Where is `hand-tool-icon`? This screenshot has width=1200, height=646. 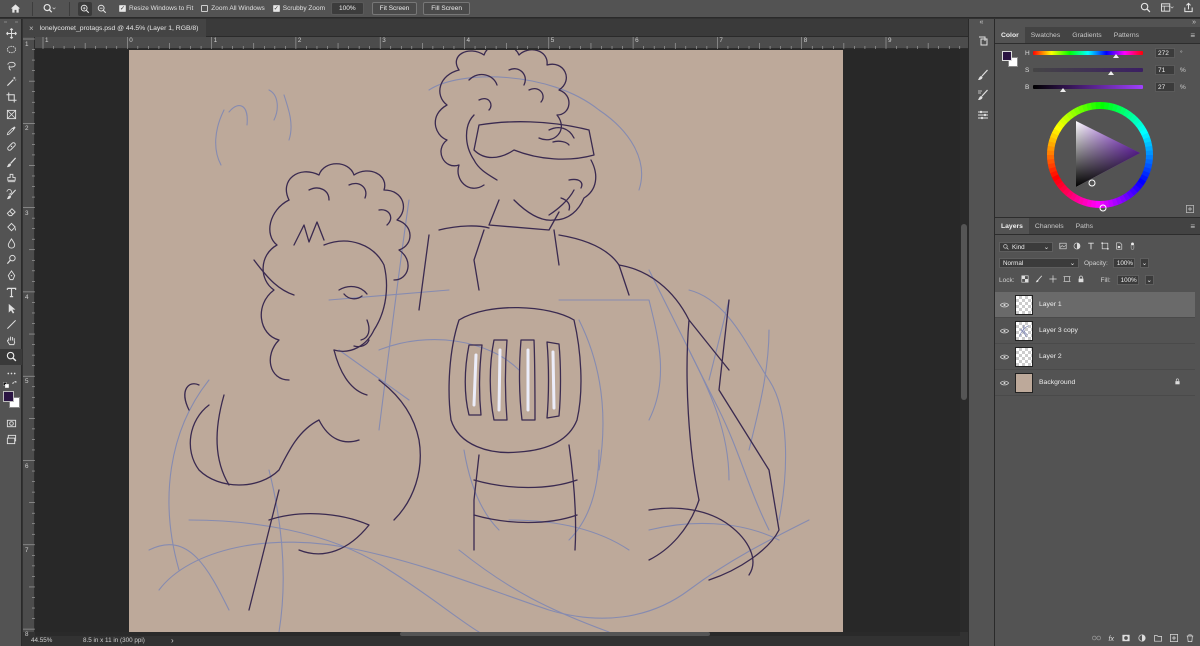
hand-tool-icon is located at coordinates (11, 341).